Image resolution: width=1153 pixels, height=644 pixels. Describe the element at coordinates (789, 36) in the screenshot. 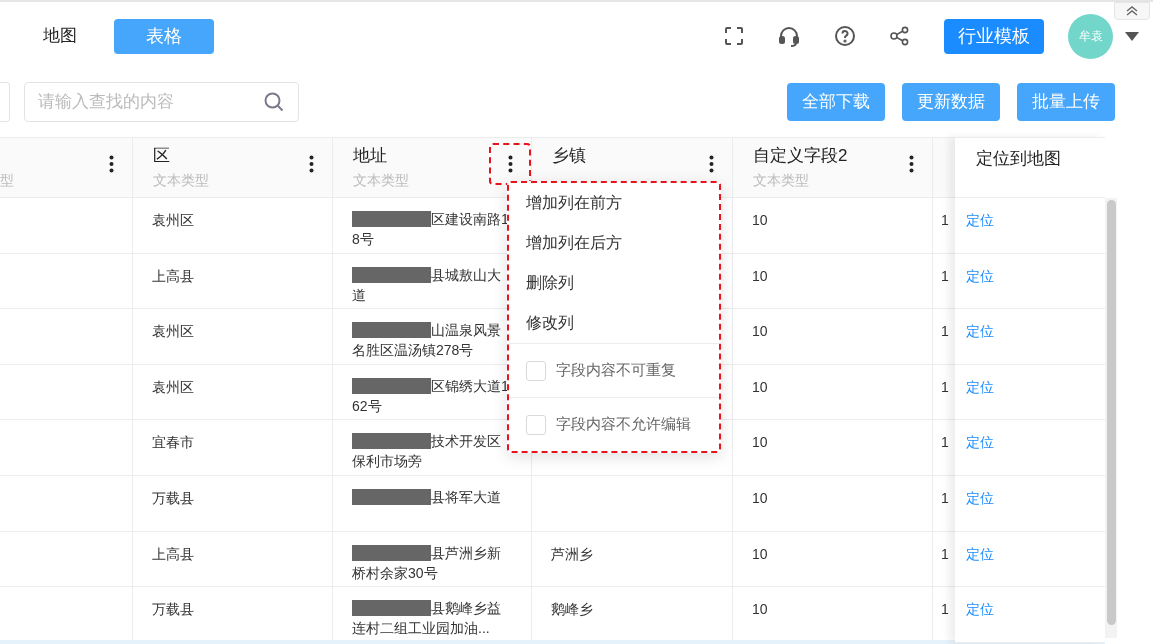

I see `headset-icon` at that location.